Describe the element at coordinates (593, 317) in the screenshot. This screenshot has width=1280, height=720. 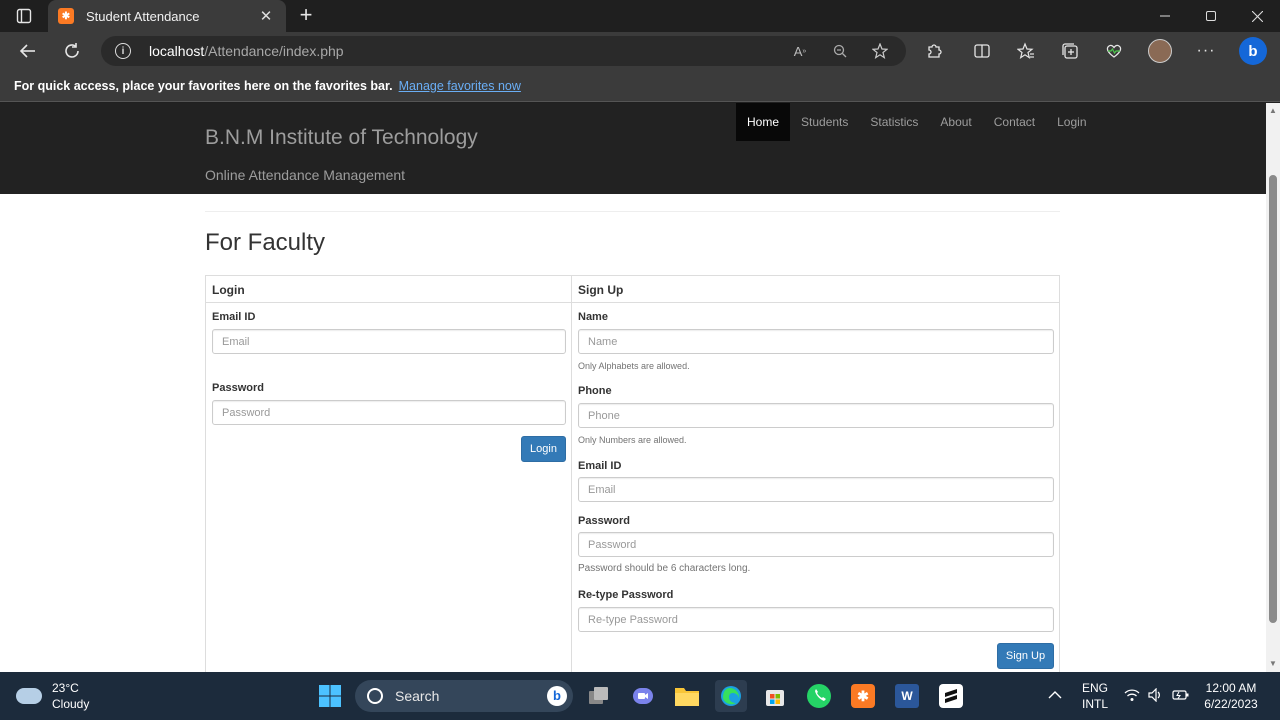
I see `signup-name-label: Name` at that location.